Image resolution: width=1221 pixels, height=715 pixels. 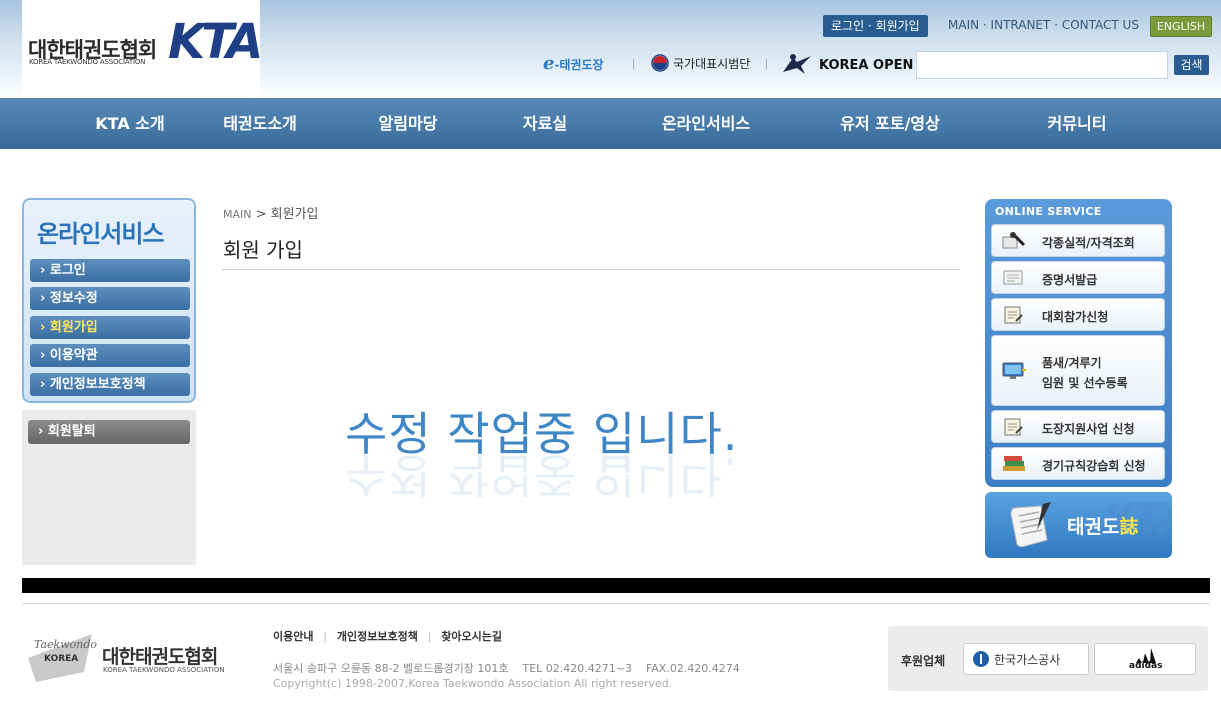 I want to click on footer-link-directions: 찾아오시는길, so click(x=471, y=636).